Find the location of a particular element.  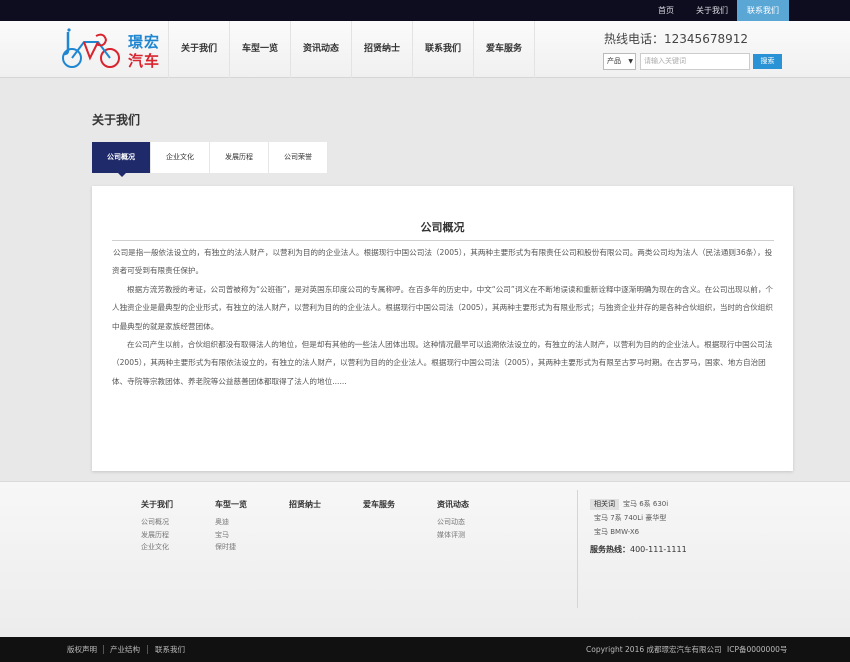

search-category-value: 产品 is located at coordinates (614, 61).